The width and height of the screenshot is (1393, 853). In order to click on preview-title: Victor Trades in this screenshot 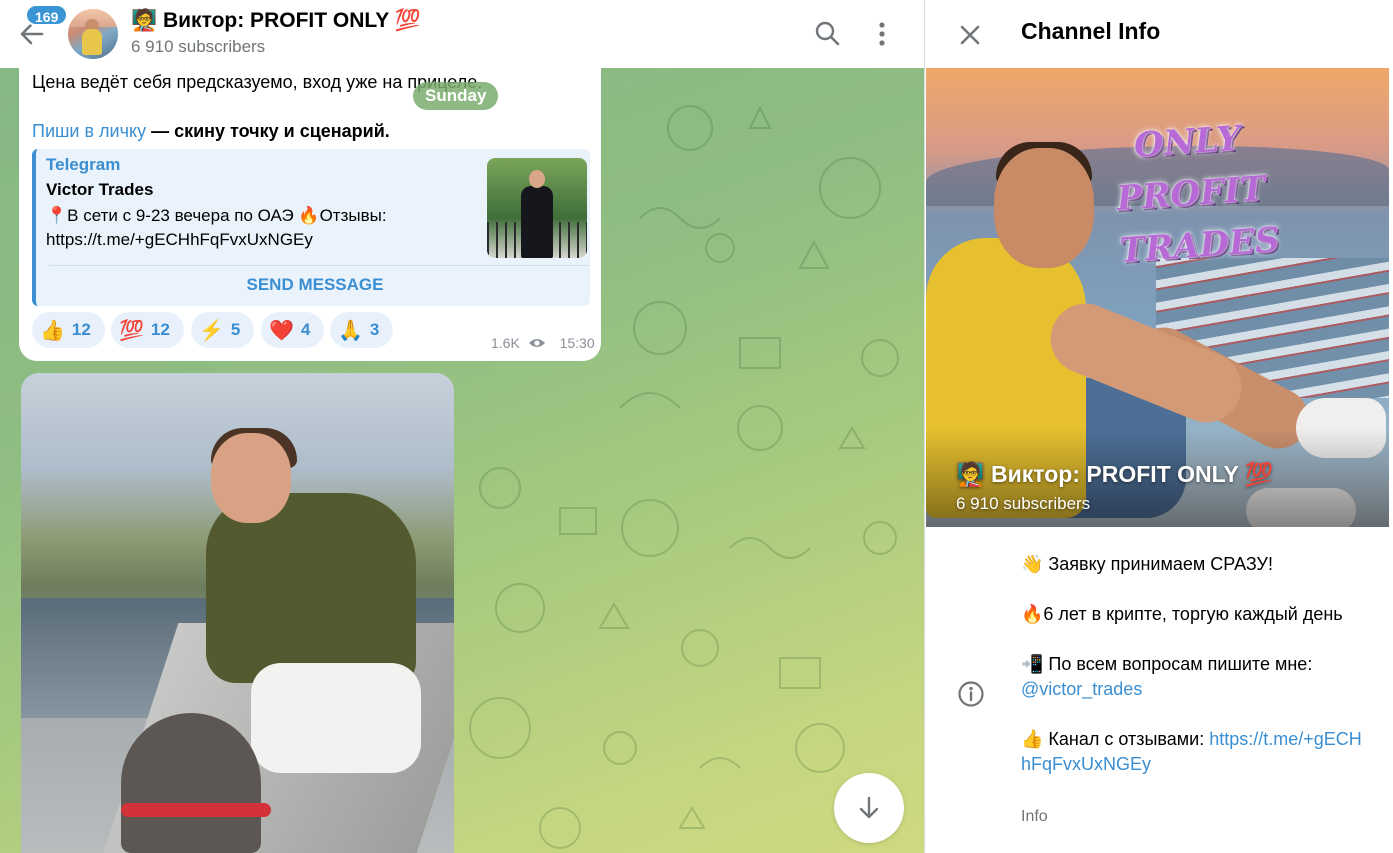, I will do `click(100, 189)`.